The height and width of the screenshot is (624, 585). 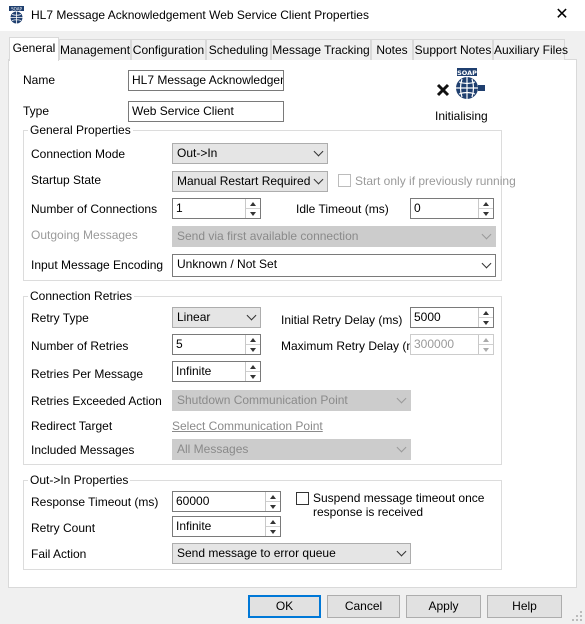 I want to click on retries-per-message-label: Retries Per Message, so click(x=87, y=374).